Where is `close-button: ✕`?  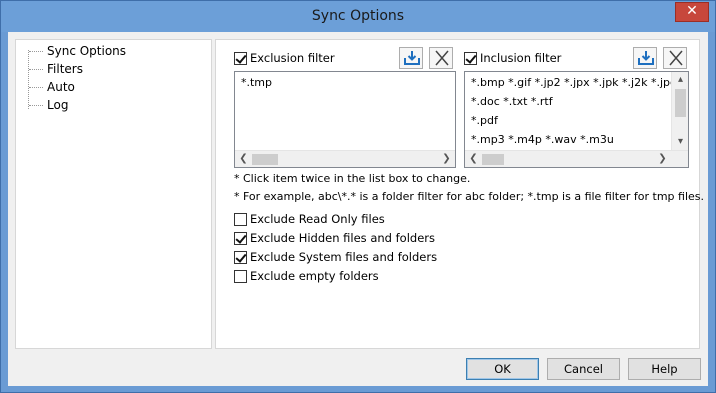
close-button: ✕ is located at coordinates (692, 12).